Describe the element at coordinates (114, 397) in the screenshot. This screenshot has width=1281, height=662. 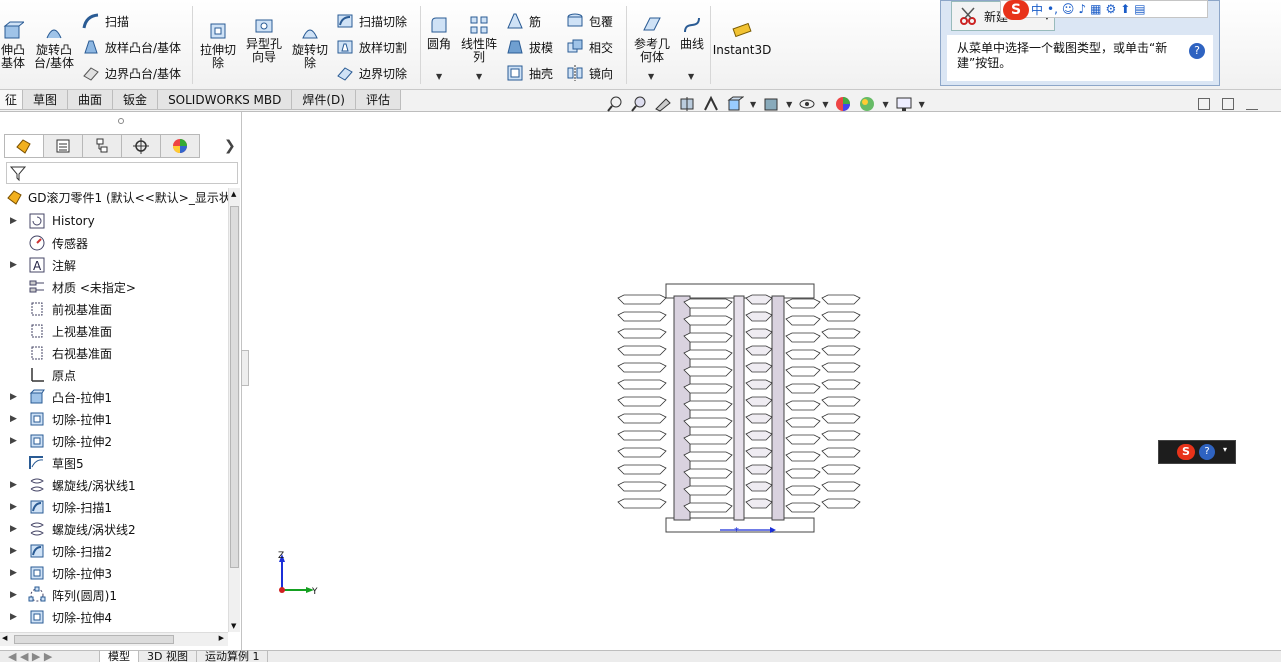
I see `tree-item: ▶ 凸台-拉伸1` at that location.